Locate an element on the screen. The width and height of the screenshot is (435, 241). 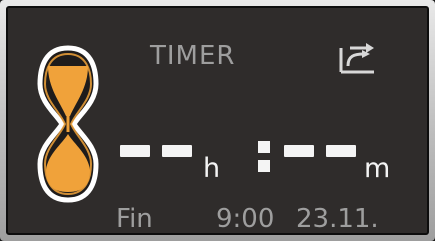
finish-time: 9:00 is located at coordinates (245, 219).